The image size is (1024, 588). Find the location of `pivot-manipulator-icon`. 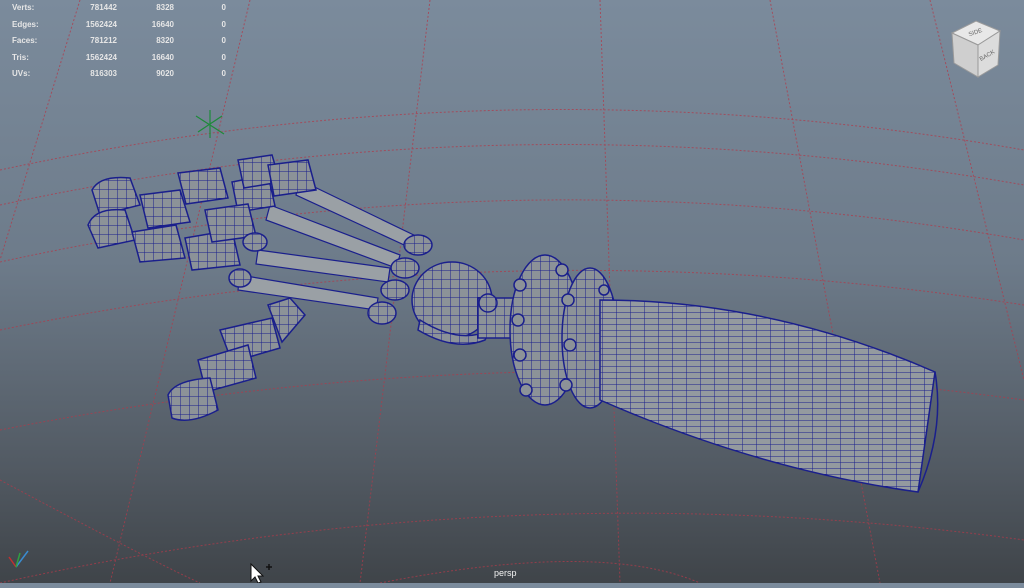

pivot-manipulator-icon is located at coordinates (210, 125).